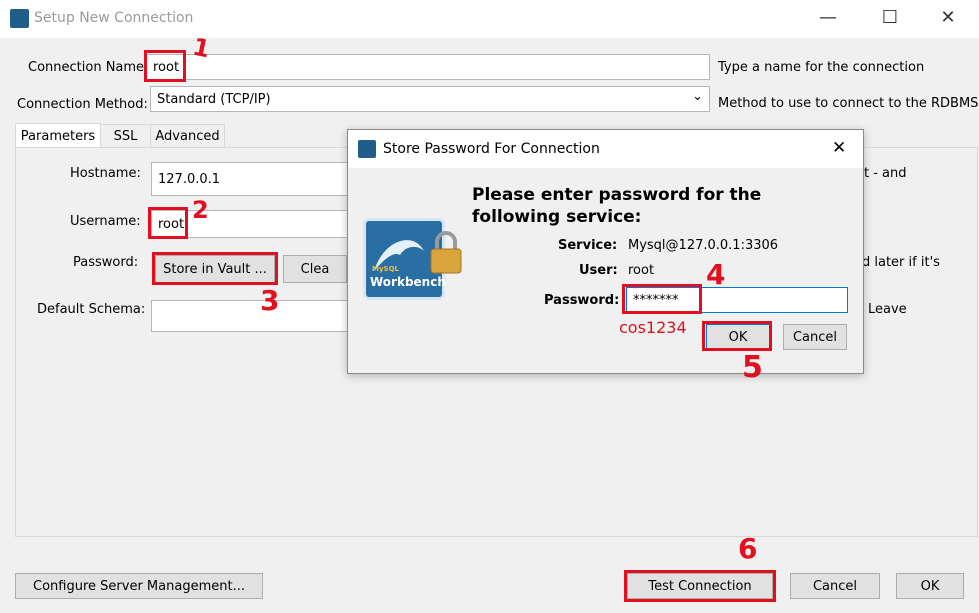 The width and height of the screenshot is (979, 613). Describe the element at coordinates (58, 135) in the screenshot. I see `tab-parameters: Parameters` at that location.